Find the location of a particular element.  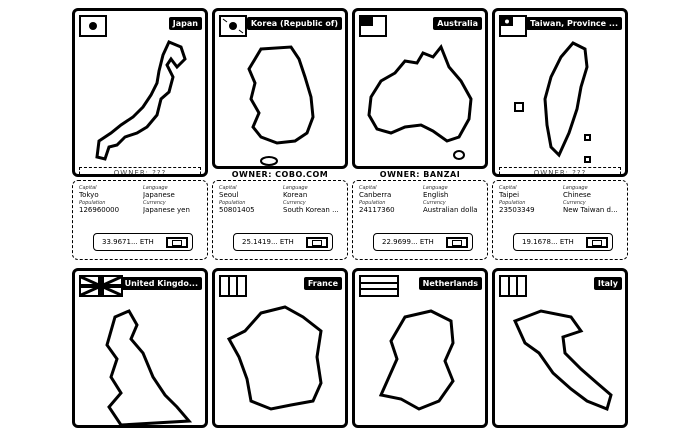

australia-map is located at coordinates (420, 102).